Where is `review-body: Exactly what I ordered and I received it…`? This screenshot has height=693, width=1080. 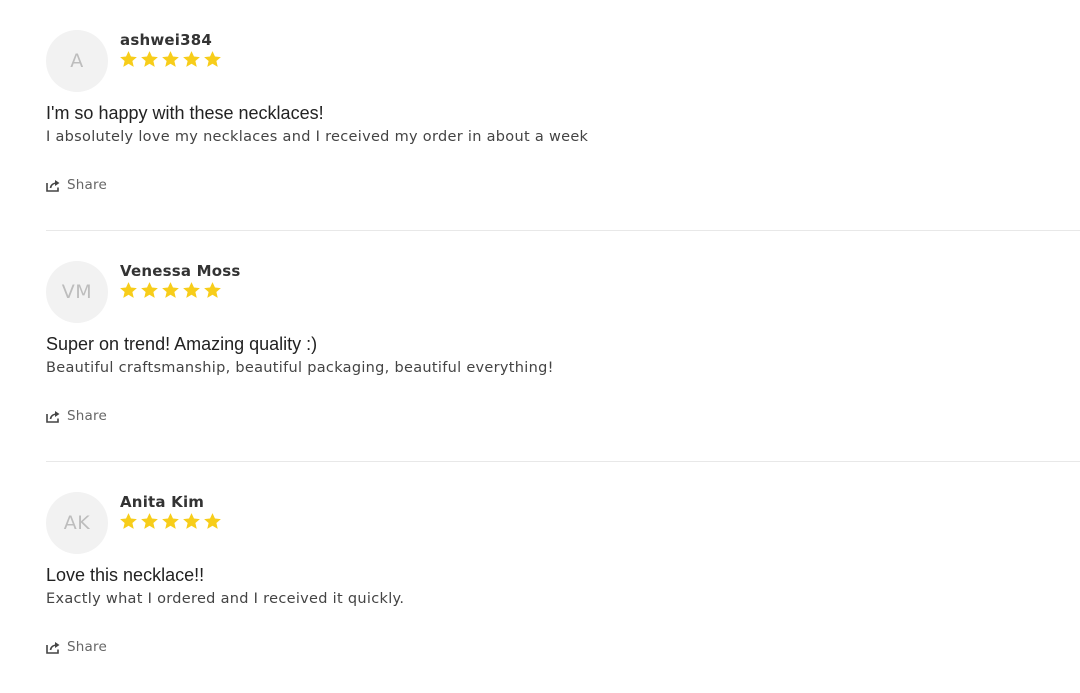
review-body: Exactly what I ordered and I received it… is located at coordinates (225, 599).